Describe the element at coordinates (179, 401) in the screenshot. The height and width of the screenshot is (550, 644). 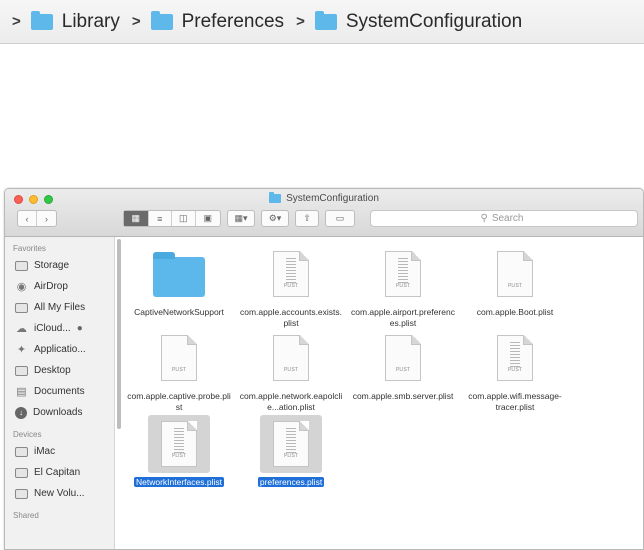
I see `file-name: com.apple.captive.probe.plist` at that location.